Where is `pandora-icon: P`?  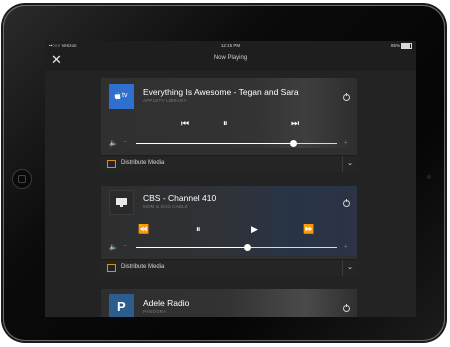
pandora-icon: P is located at coordinates (121, 305).